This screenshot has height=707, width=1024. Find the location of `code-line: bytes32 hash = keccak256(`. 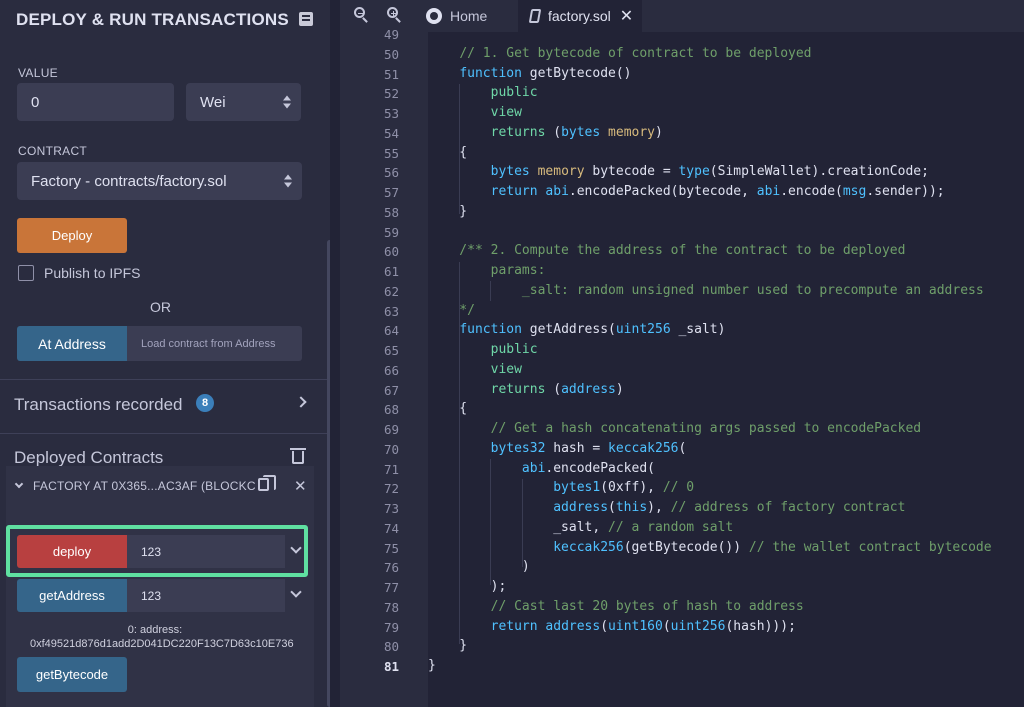

code-line: bytes32 hash = keccak256( is located at coordinates (588, 448).